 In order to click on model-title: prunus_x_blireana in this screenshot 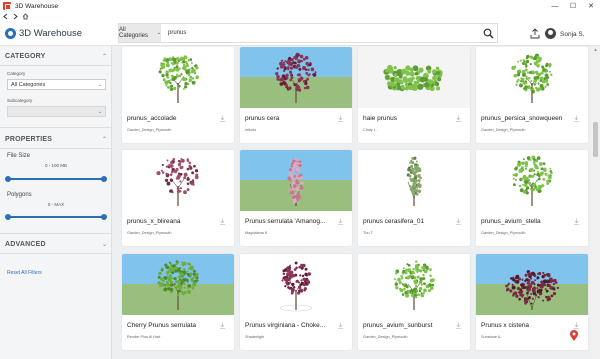, I will do `click(177, 221)`.